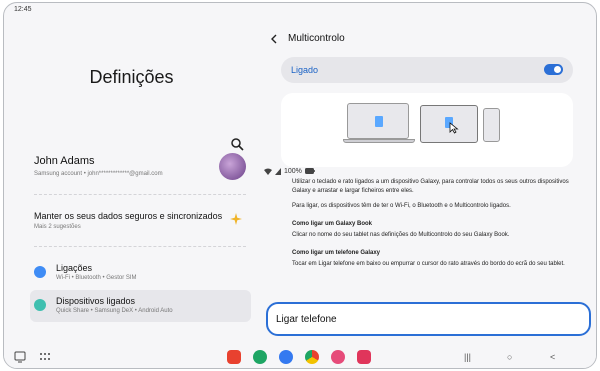 The image size is (600, 371). I want to click on connect-phone-label: Ligar telefone, so click(306, 319).